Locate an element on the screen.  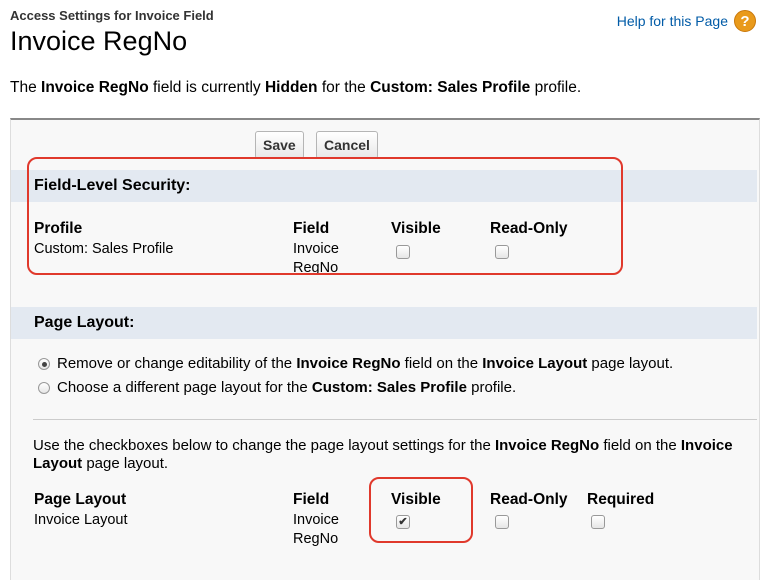
desc-text: for the is located at coordinates (344, 87).